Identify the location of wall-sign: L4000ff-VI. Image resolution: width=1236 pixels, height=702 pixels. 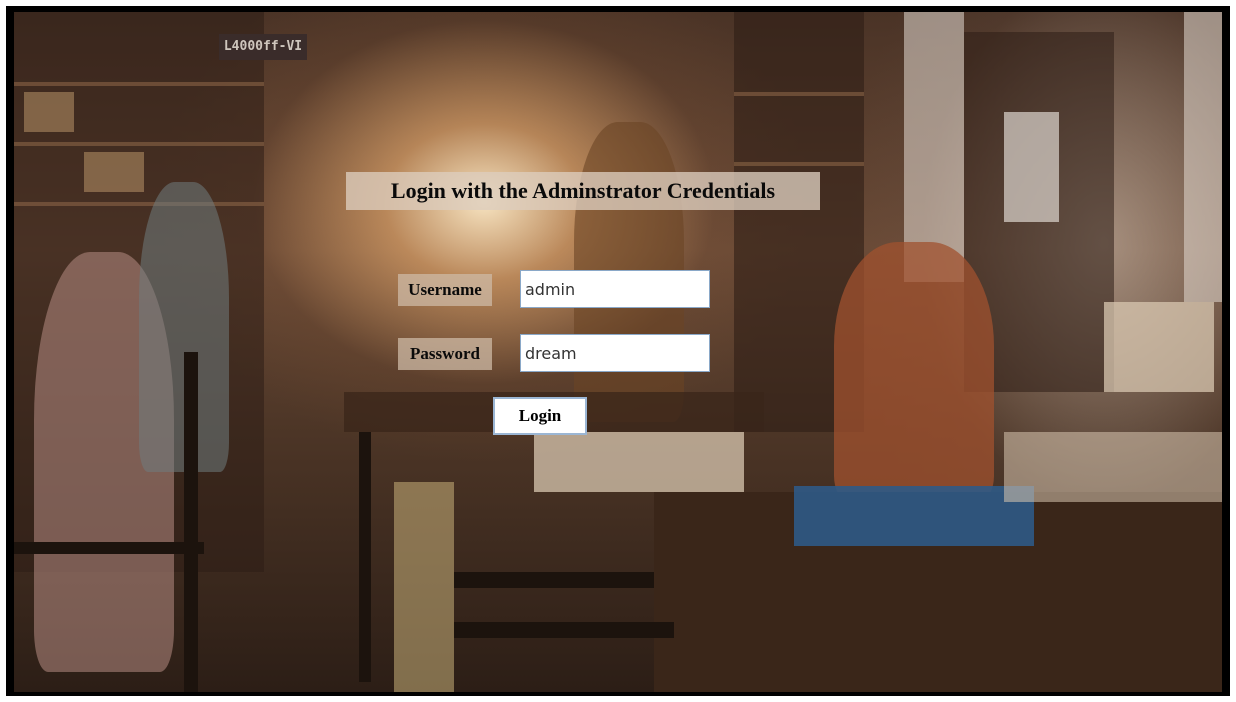
(263, 47).